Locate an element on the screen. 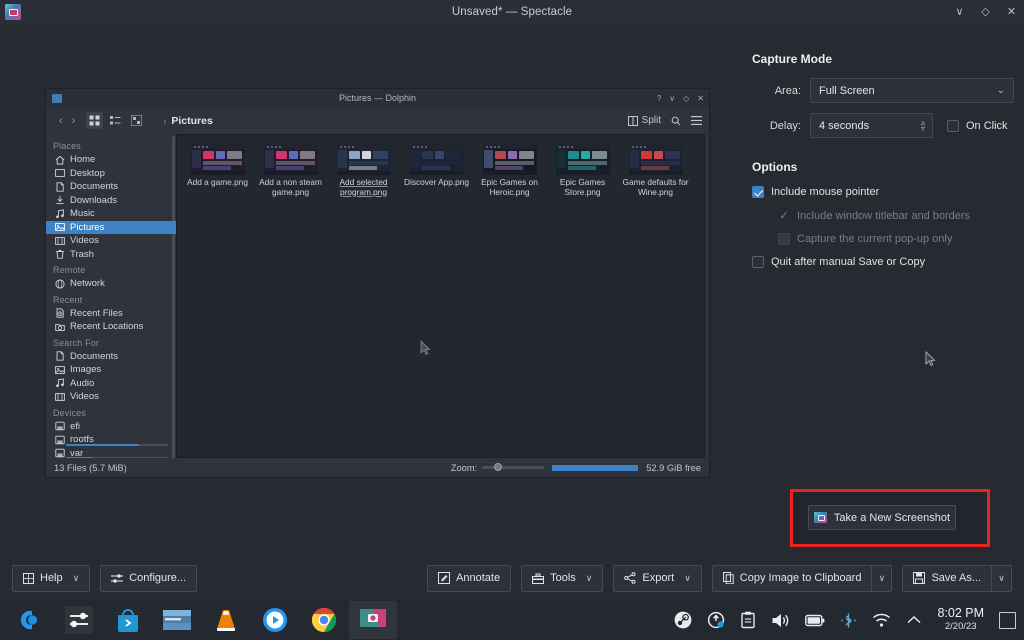 The image size is (1024, 640). option-row: Quit after manual Save or Copy is located at coordinates (883, 262).